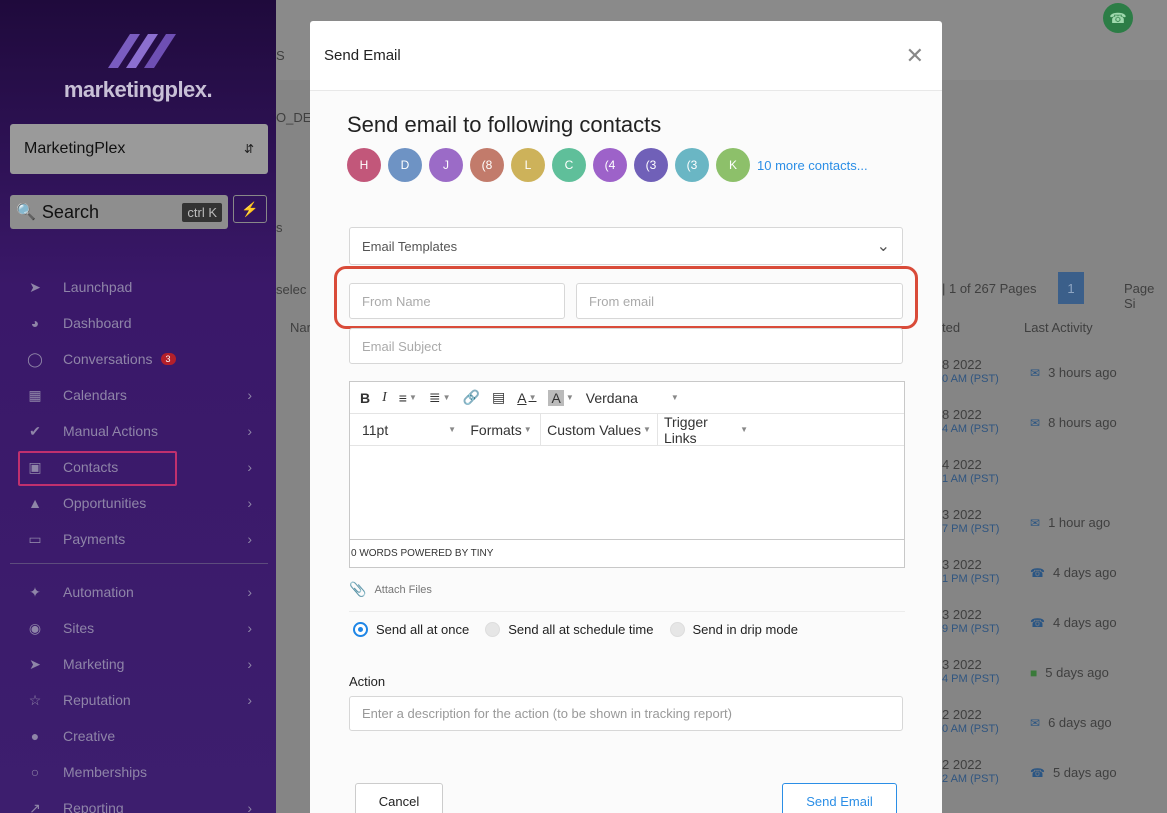 The height and width of the screenshot is (813, 1167). Describe the element at coordinates (390, 589) in the screenshot. I see `attach-files-button: 📎 Attach Files` at that location.